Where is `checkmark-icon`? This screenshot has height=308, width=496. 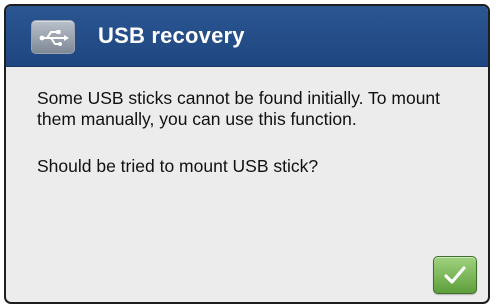
checkmark-icon is located at coordinates (455, 275).